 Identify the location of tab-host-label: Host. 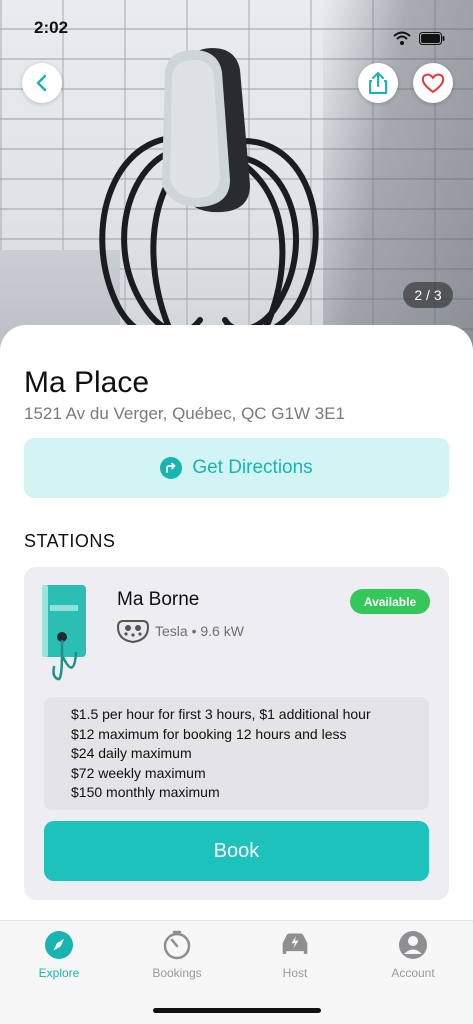
(295, 973).